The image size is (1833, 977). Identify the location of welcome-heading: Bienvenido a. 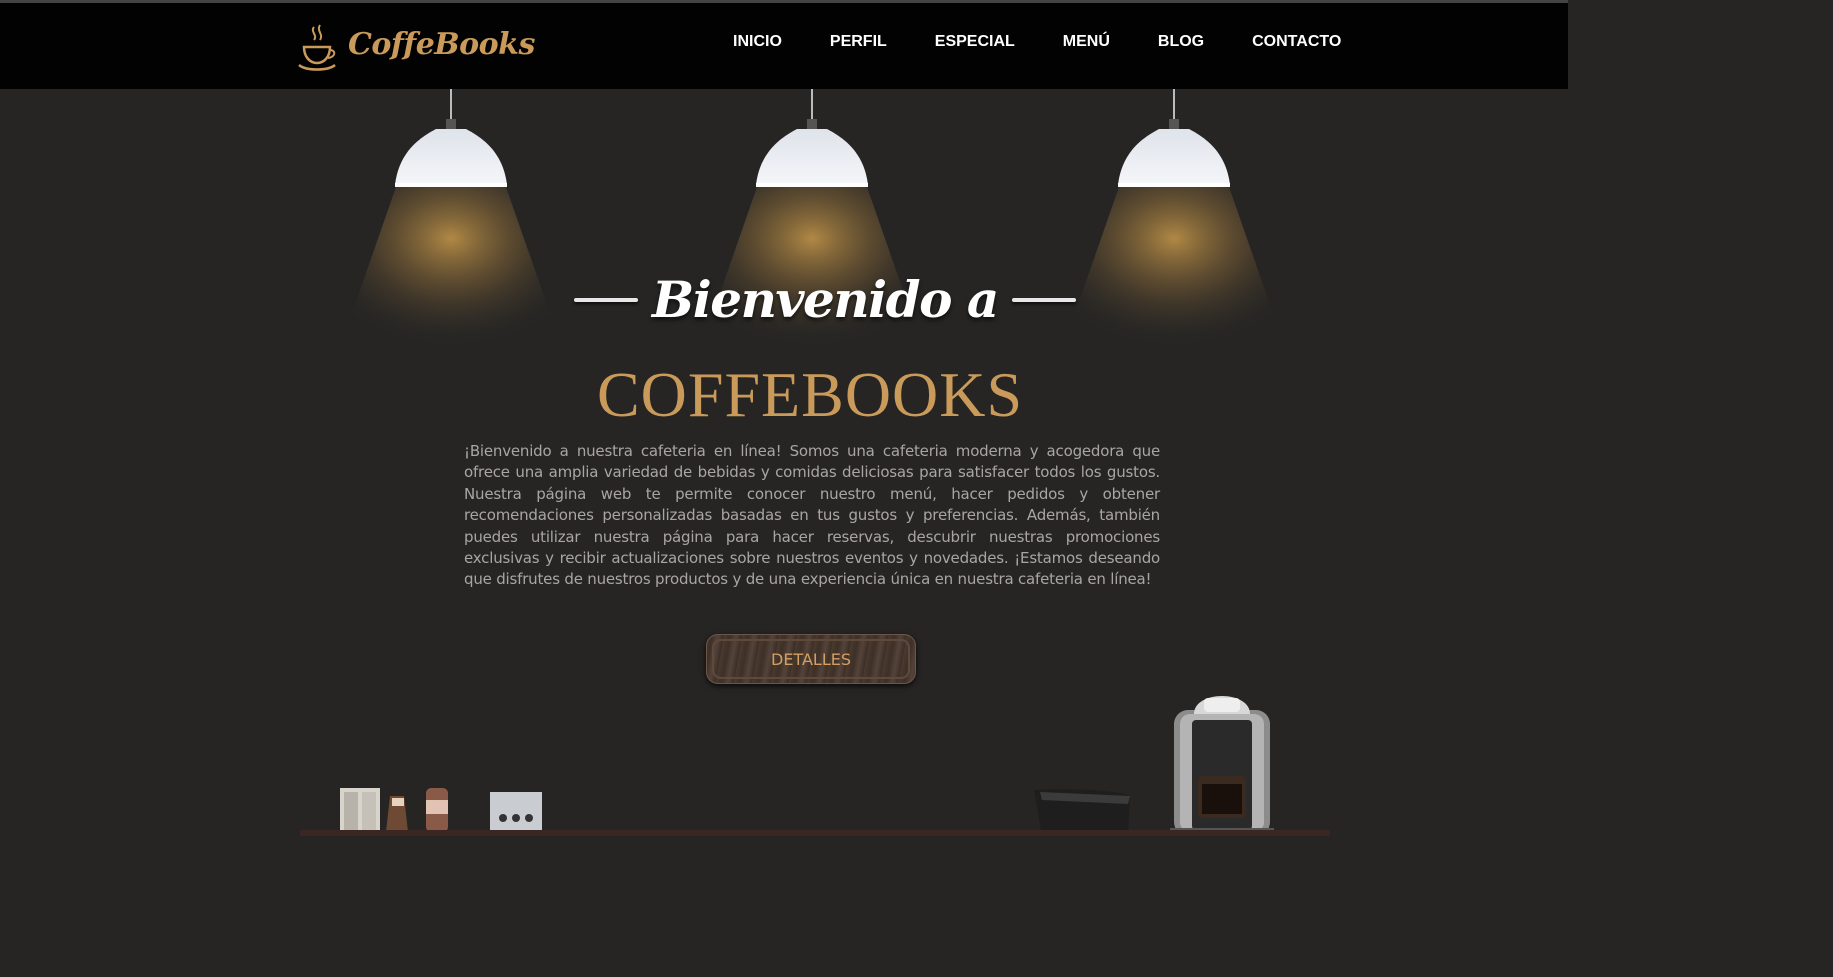
(818, 305).